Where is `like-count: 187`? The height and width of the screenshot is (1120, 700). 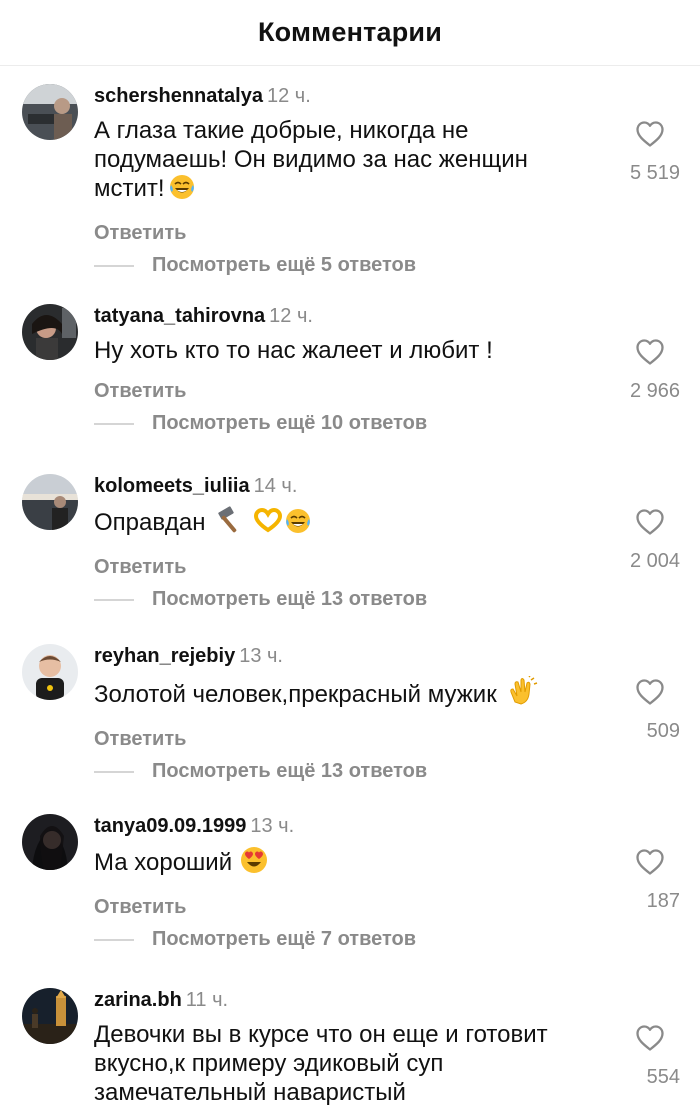 like-count: 187 is located at coordinates (663, 901).